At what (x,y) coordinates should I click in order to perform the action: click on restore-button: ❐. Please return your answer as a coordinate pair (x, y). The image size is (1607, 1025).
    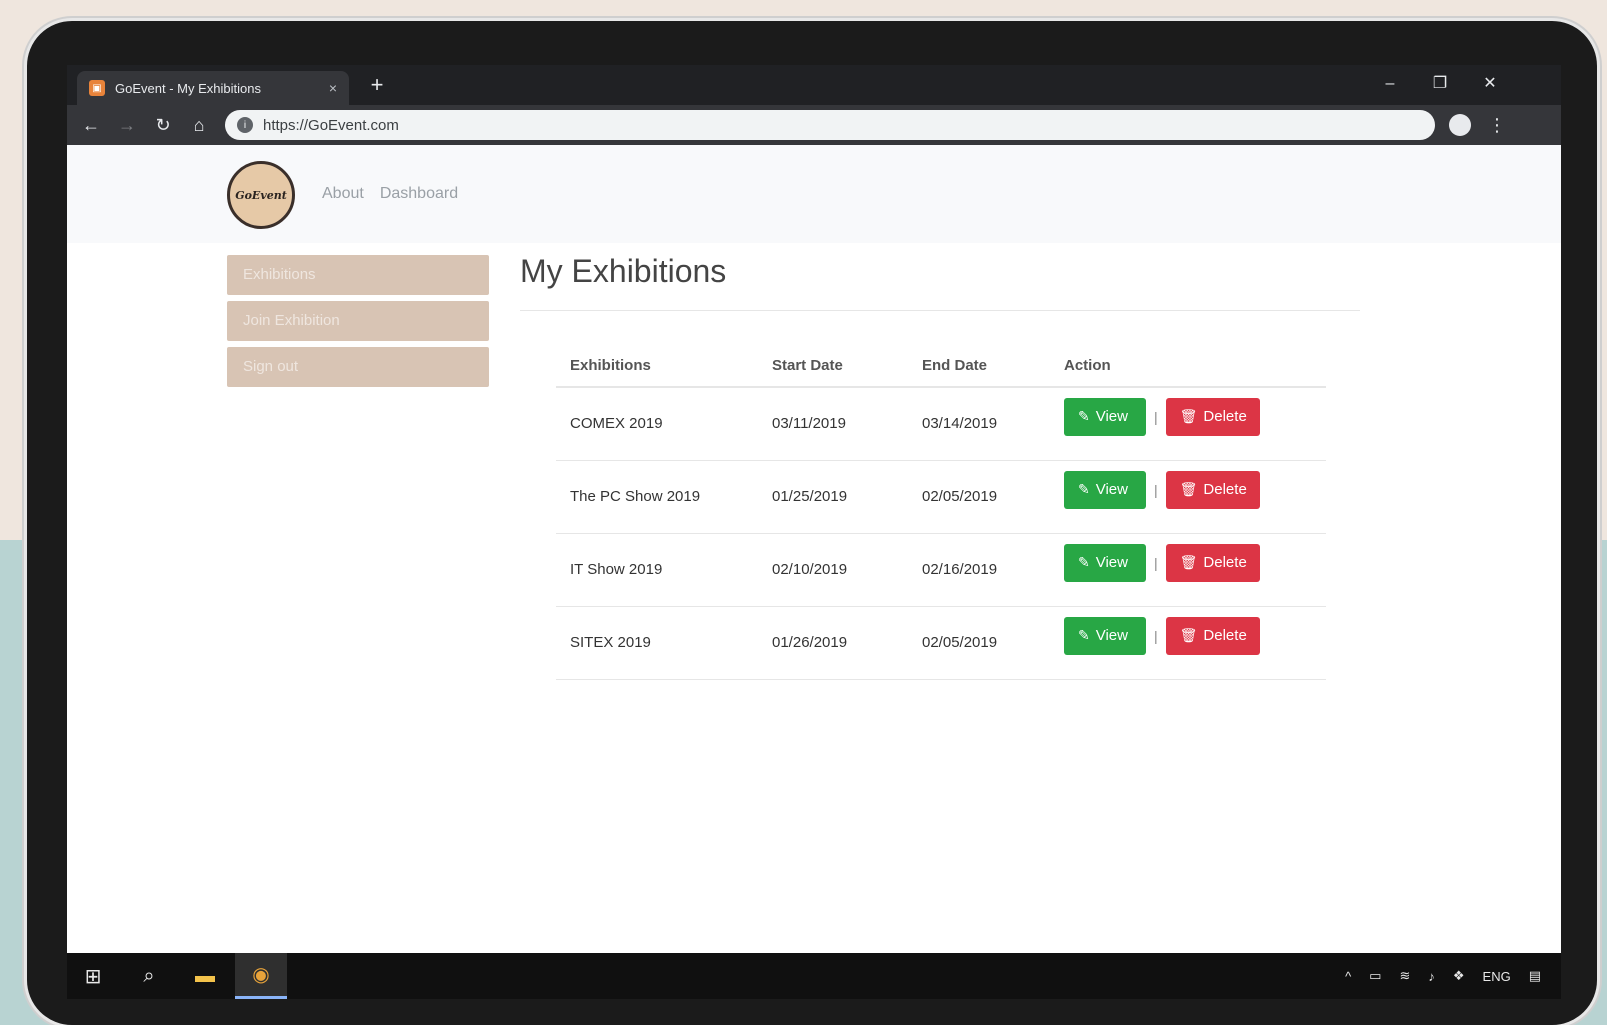
    Looking at the image, I should click on (1440, 84).